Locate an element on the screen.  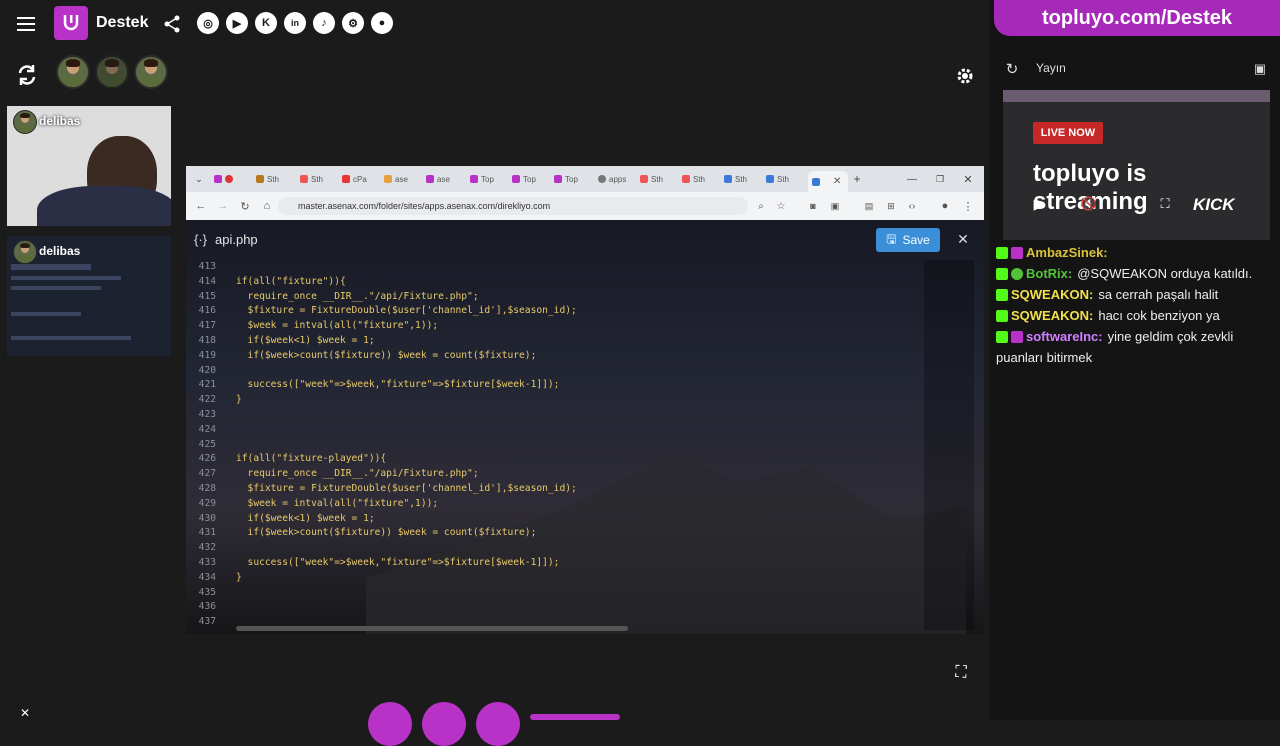
devtools-icon: ‹› is located at coordinates (912, 206).